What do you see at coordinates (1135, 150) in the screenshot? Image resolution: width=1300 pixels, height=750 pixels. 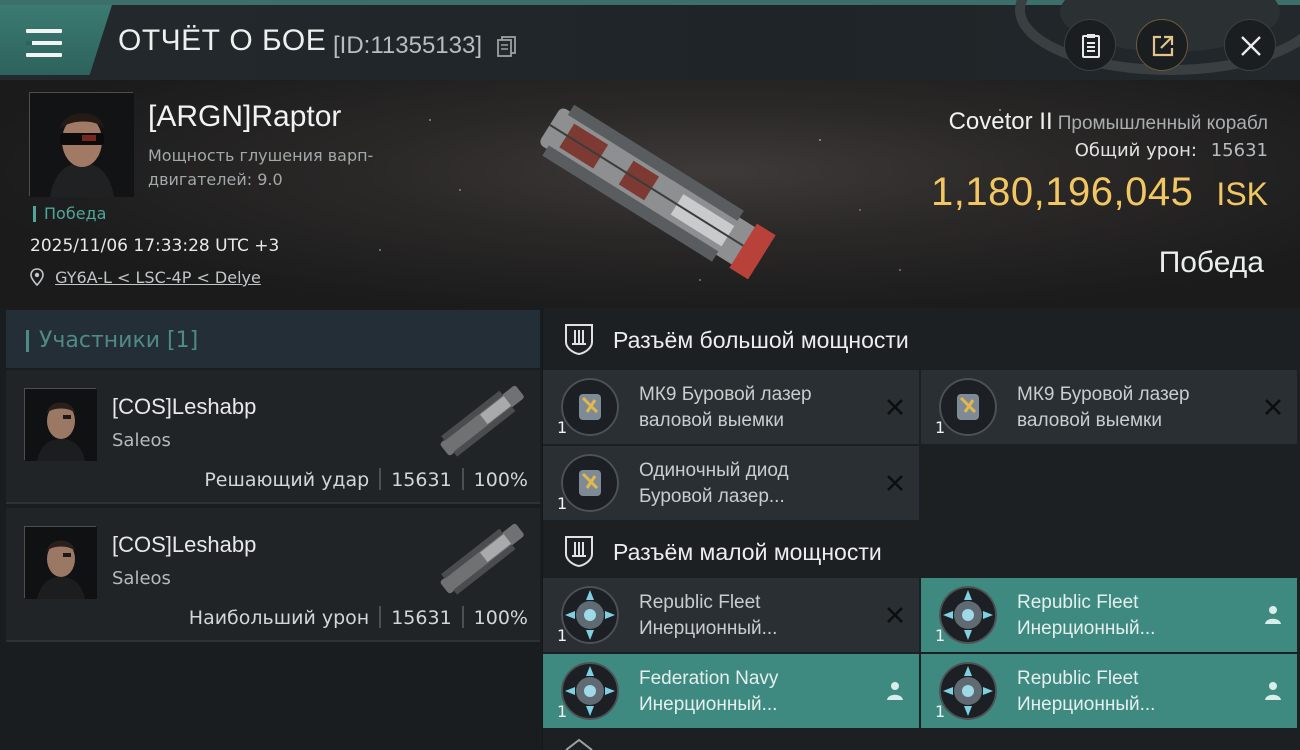 I see `total-damage-label: Общий урон:` at bounding box center [1135, 150].